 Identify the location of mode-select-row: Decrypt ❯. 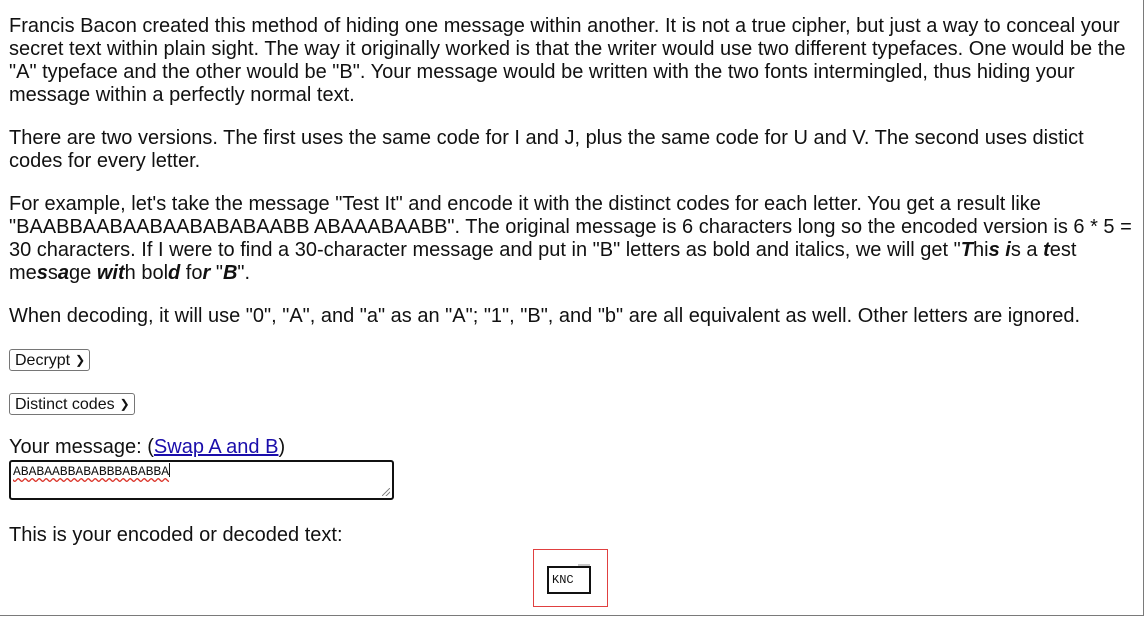
(574, 360).